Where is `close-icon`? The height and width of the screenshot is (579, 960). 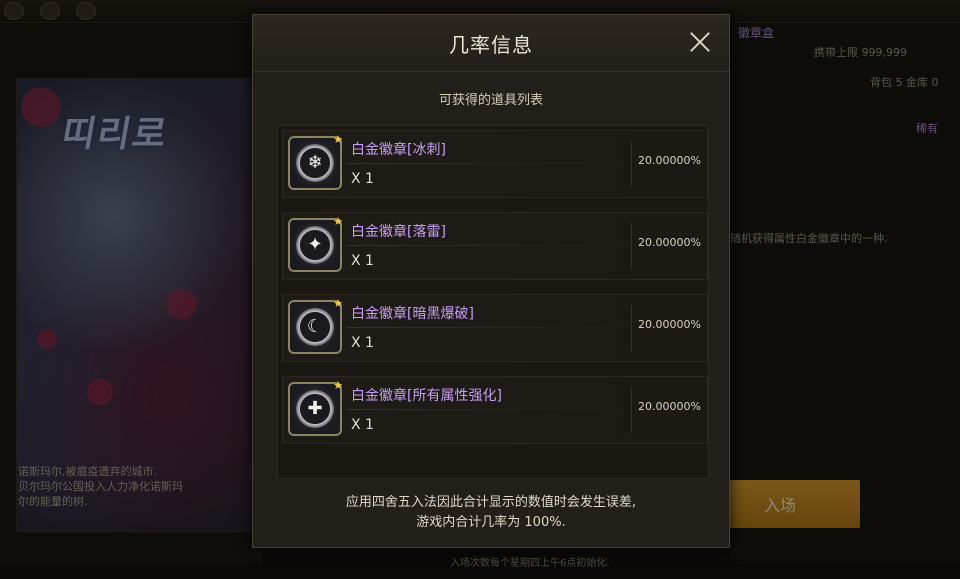 close-icon is located at coordinates (700, 42).